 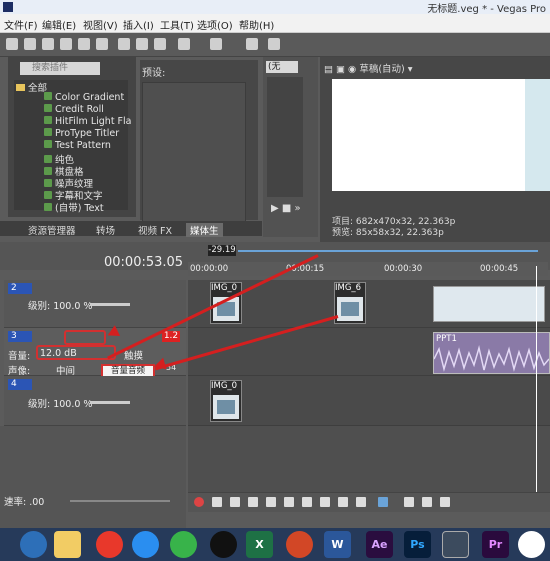 I want to click on cut-icon, so click(x=124, y=44).